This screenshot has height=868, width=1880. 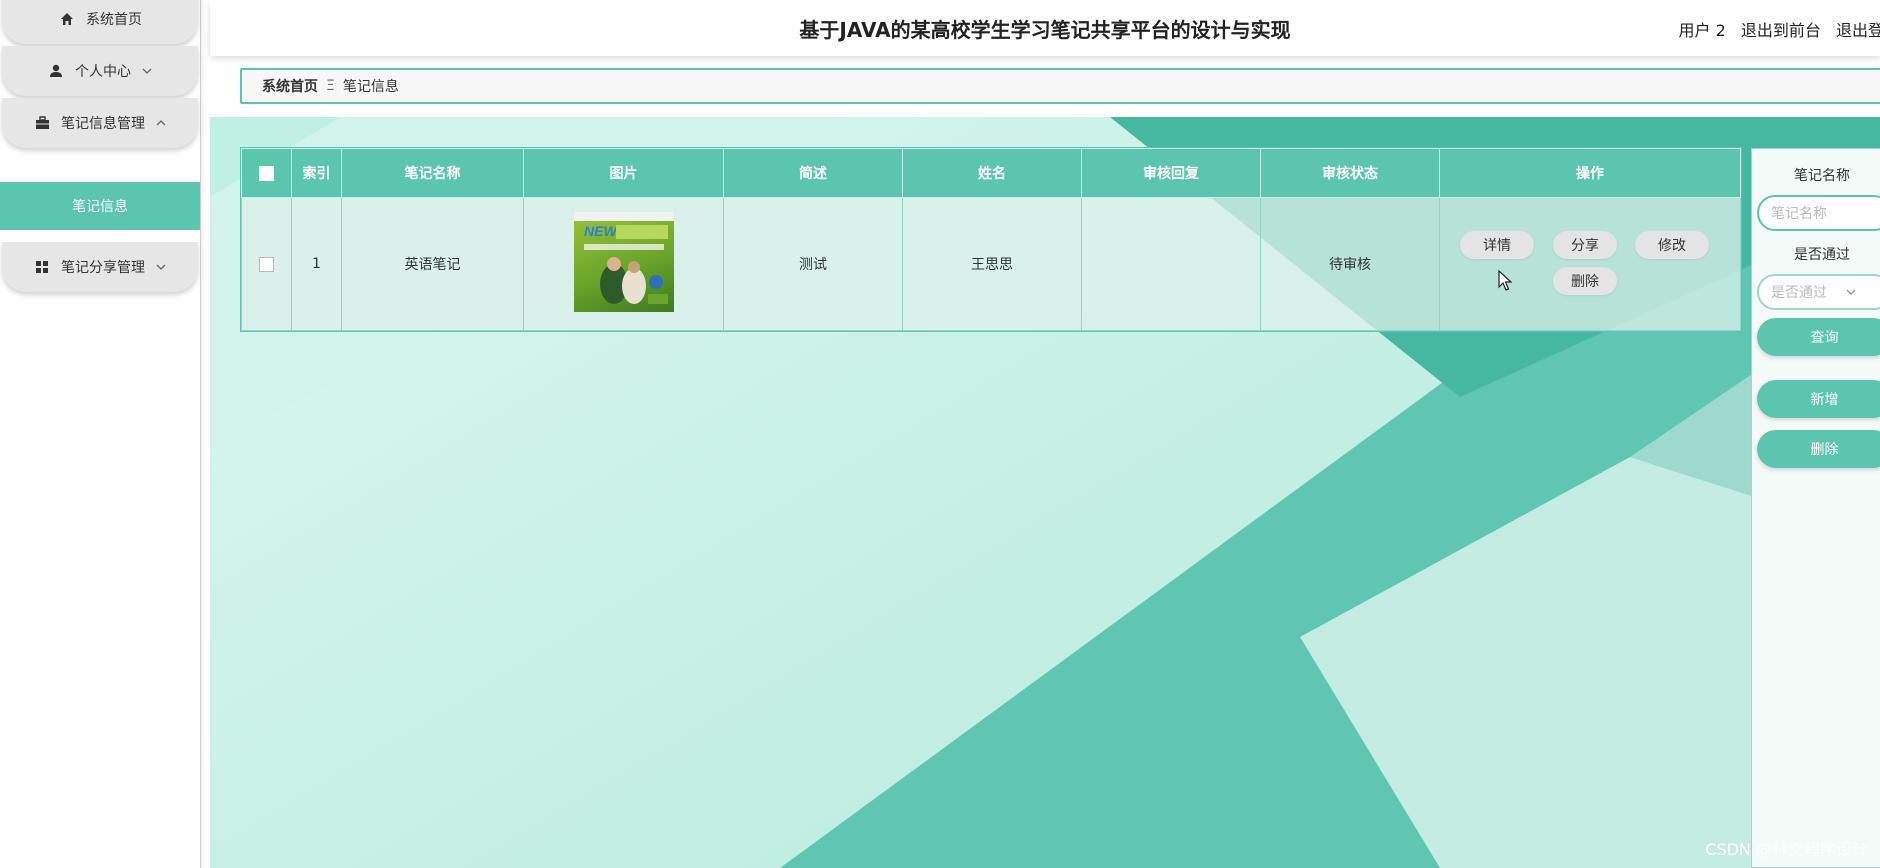 I want to click on column-header: 姓名, so click(x=992, y=173).